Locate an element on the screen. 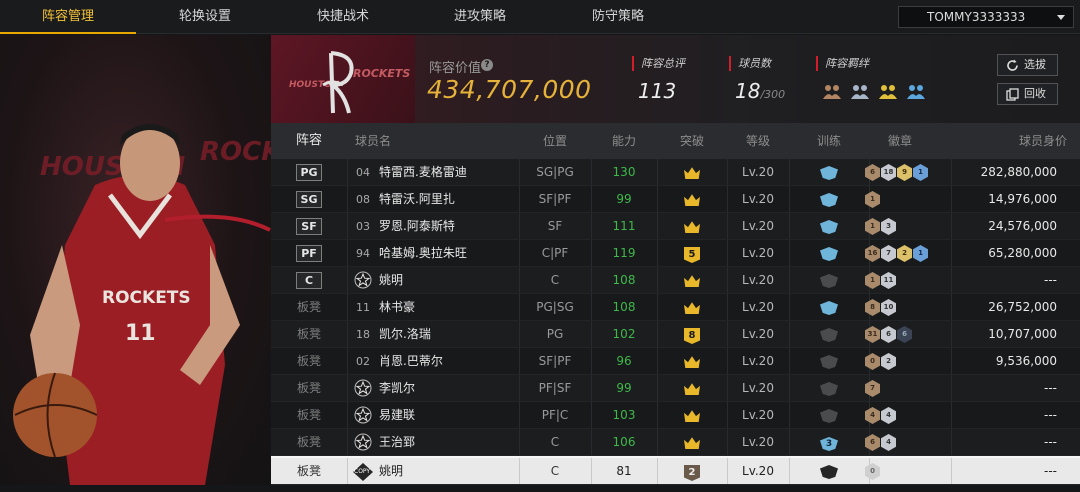  tab-defense: 防守策略 is located at coordinates (618, 17).